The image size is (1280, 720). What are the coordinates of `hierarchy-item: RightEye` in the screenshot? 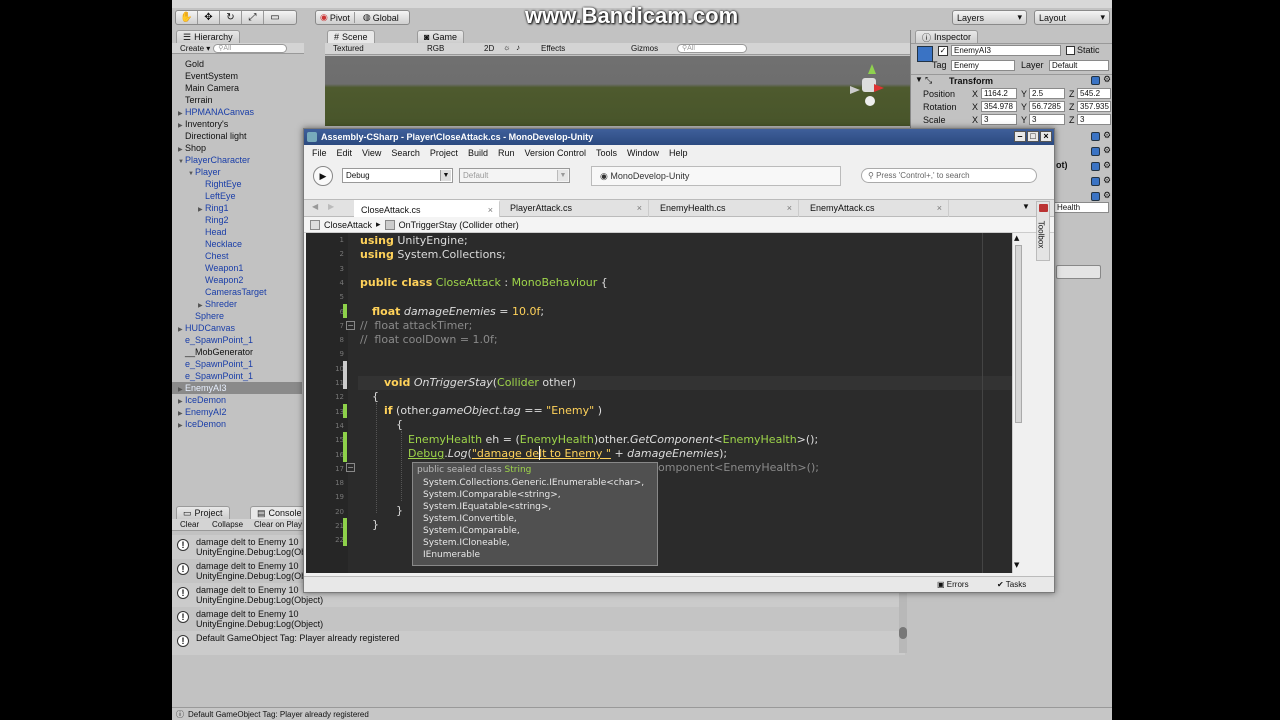 It's located at (237, 184).